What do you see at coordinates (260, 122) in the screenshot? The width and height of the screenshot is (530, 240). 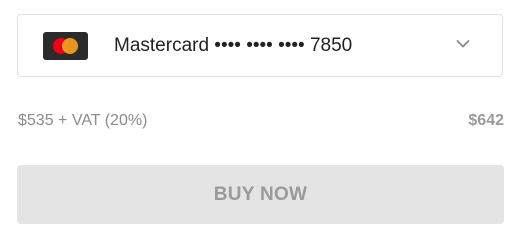 I see `price-row: $535 + VAT (20%) $642` at bounding box center [260, 122].